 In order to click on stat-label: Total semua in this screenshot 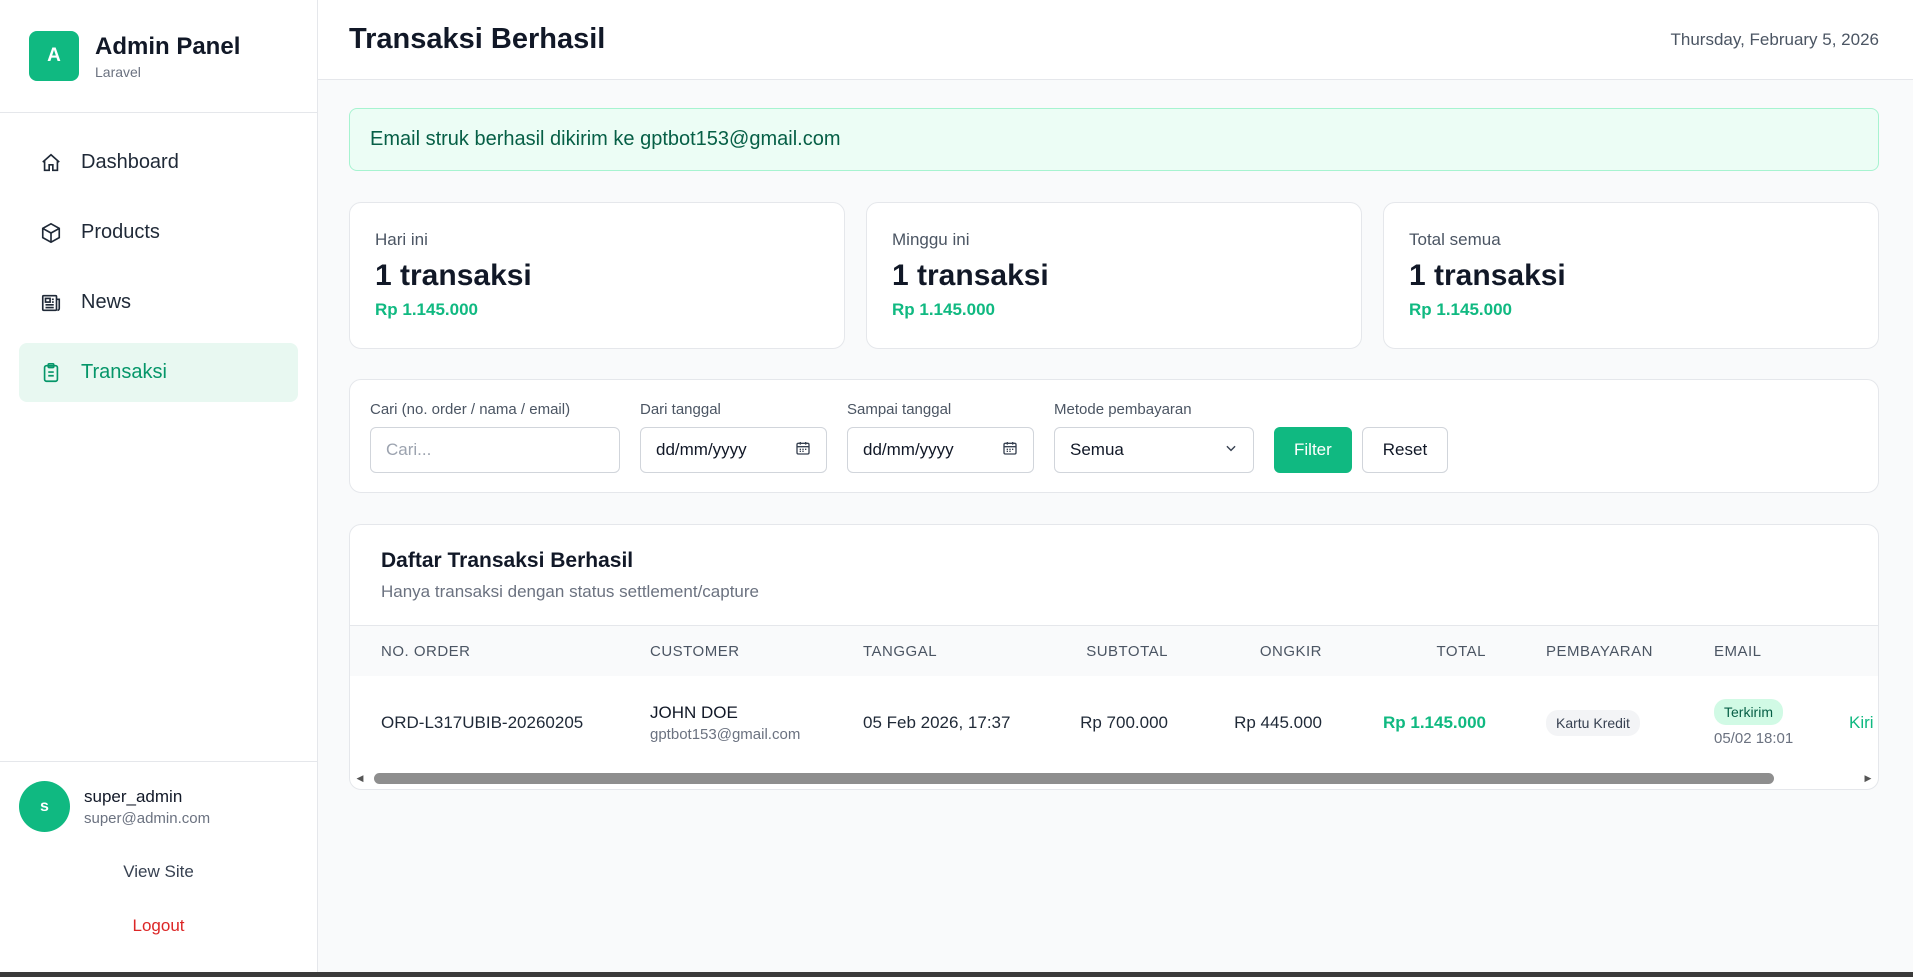, I will do `click(1455, 239)`.